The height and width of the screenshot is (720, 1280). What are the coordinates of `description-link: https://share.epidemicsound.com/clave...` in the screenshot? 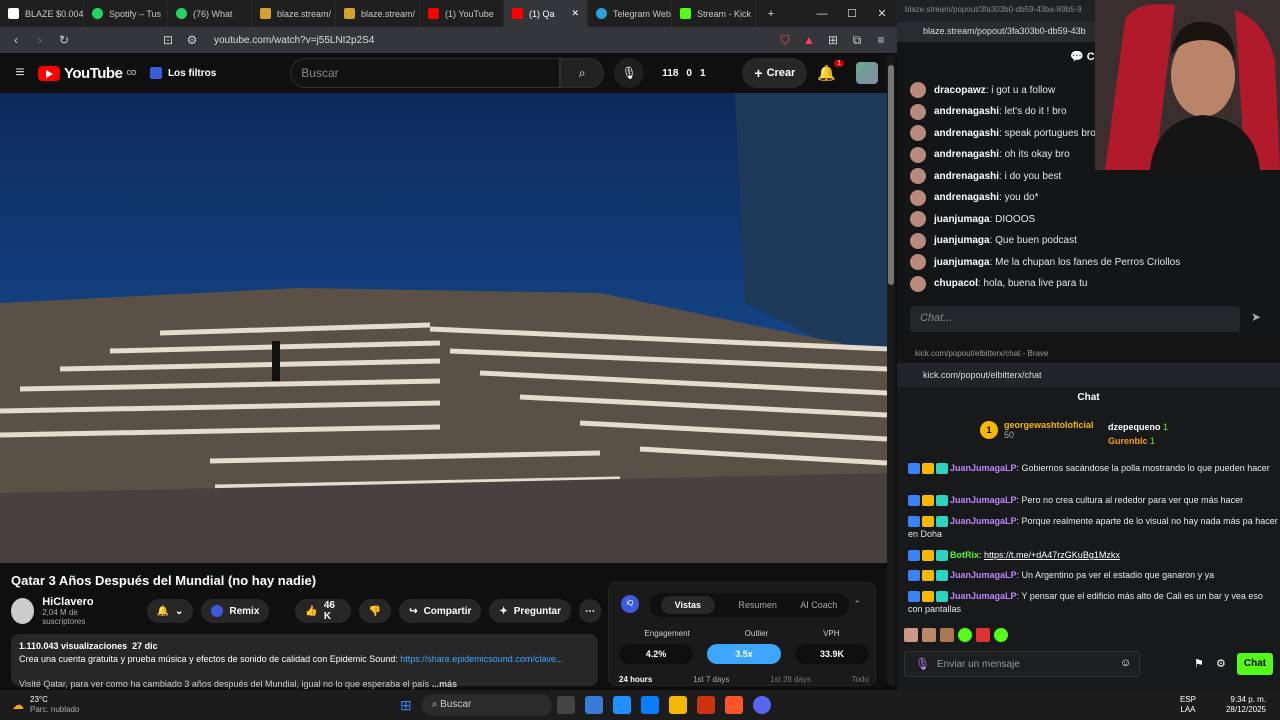 It's located at (481, 659).